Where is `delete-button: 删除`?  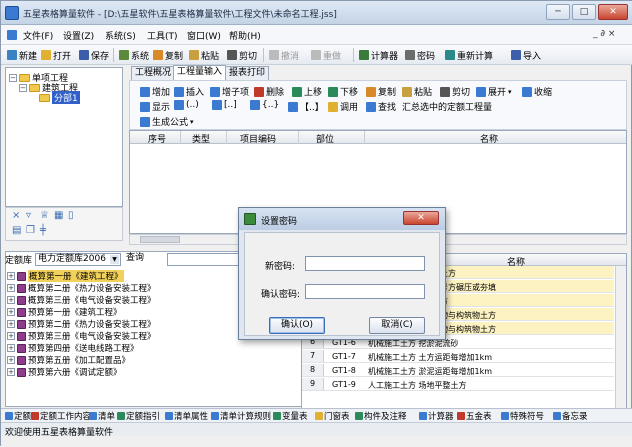 delete-button: 删除 is located at coordinates (269, 91).